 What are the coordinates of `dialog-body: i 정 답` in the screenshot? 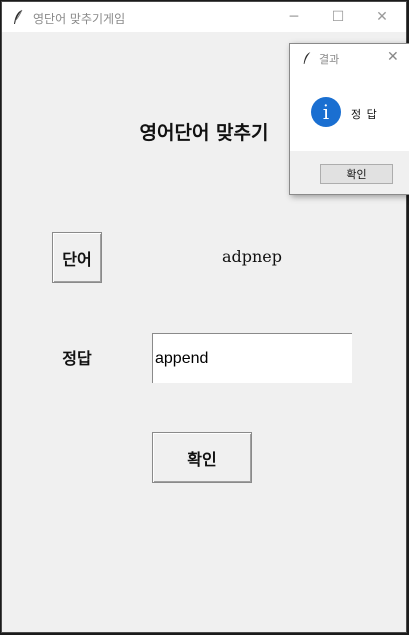 It's located at (349, 111).